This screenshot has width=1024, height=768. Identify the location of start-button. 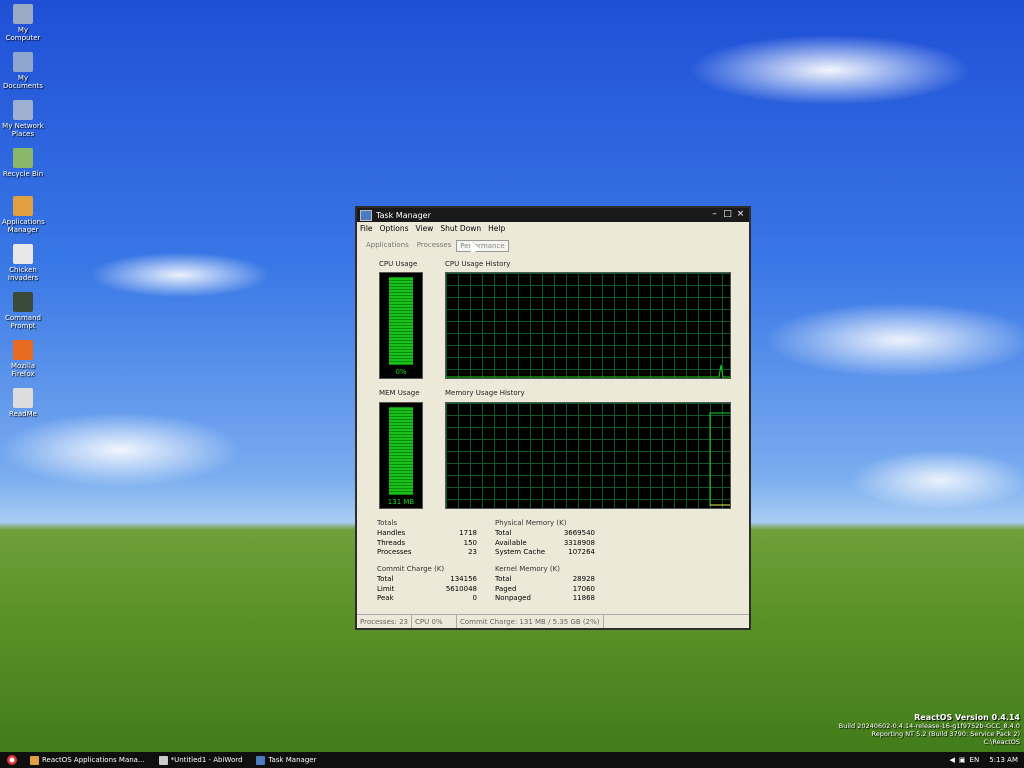
(12, 760).